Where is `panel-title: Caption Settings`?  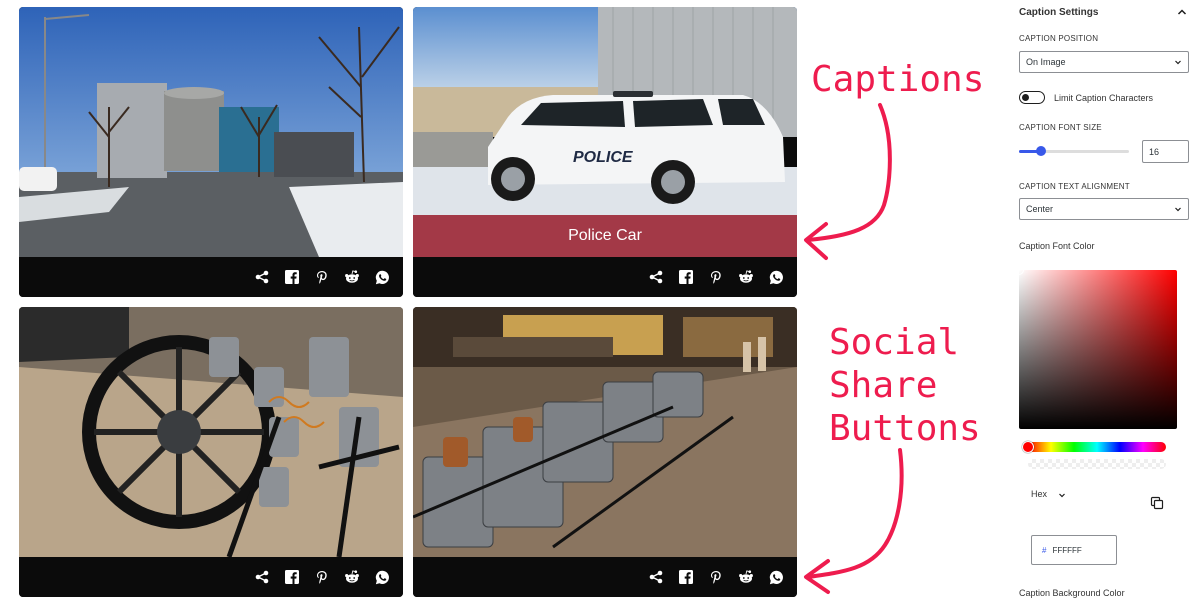 panel-title: Caption Settings is located at coordinates (1059, 12).